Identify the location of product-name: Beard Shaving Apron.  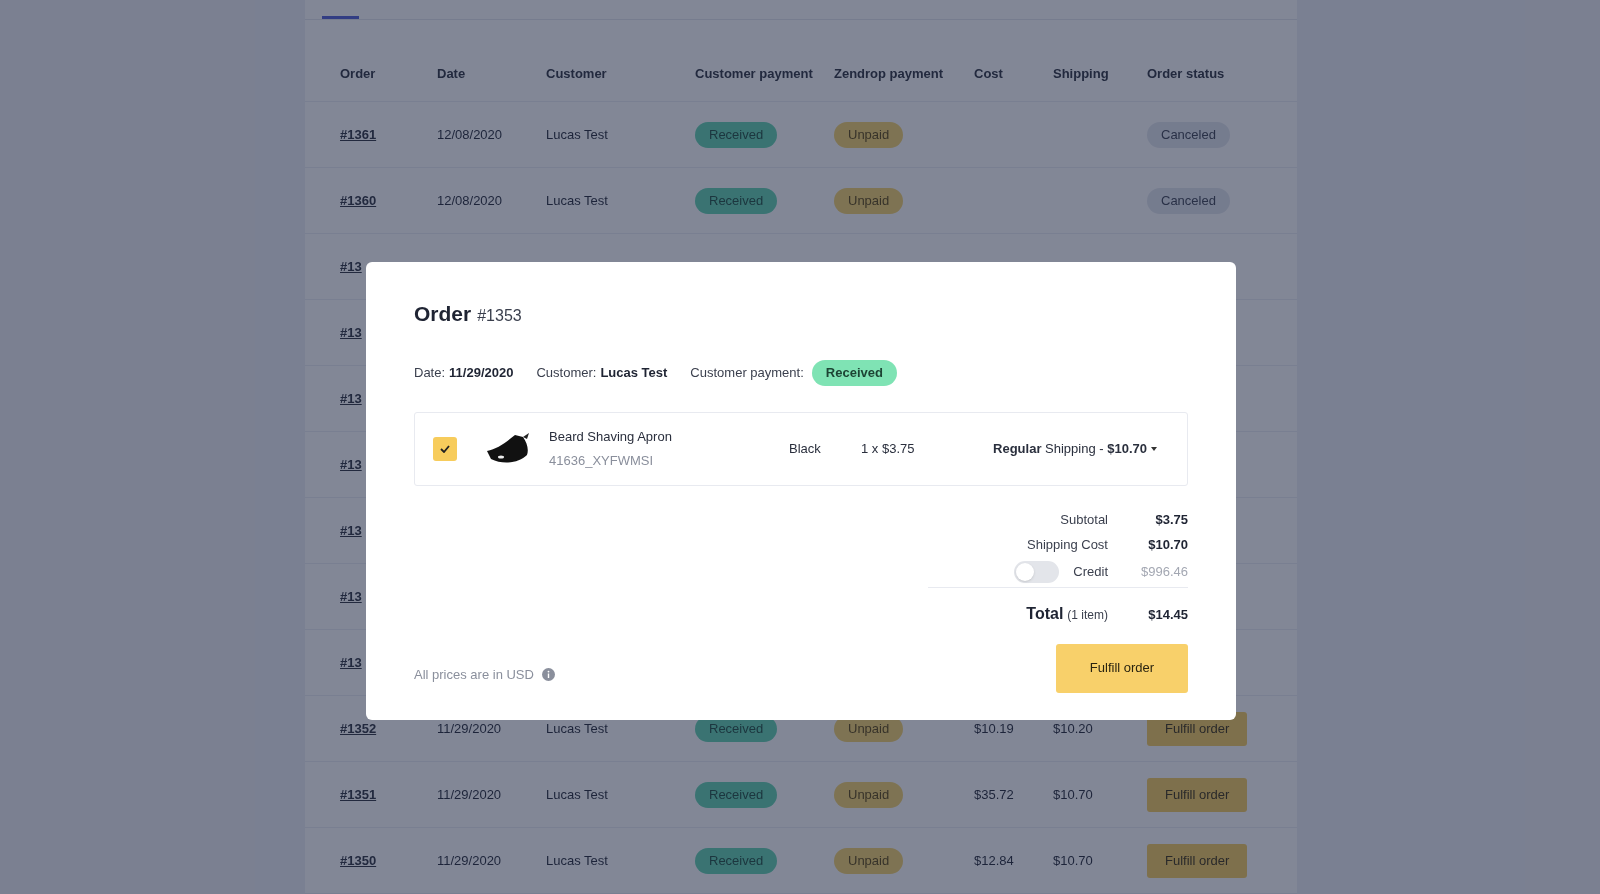
(611, 437).